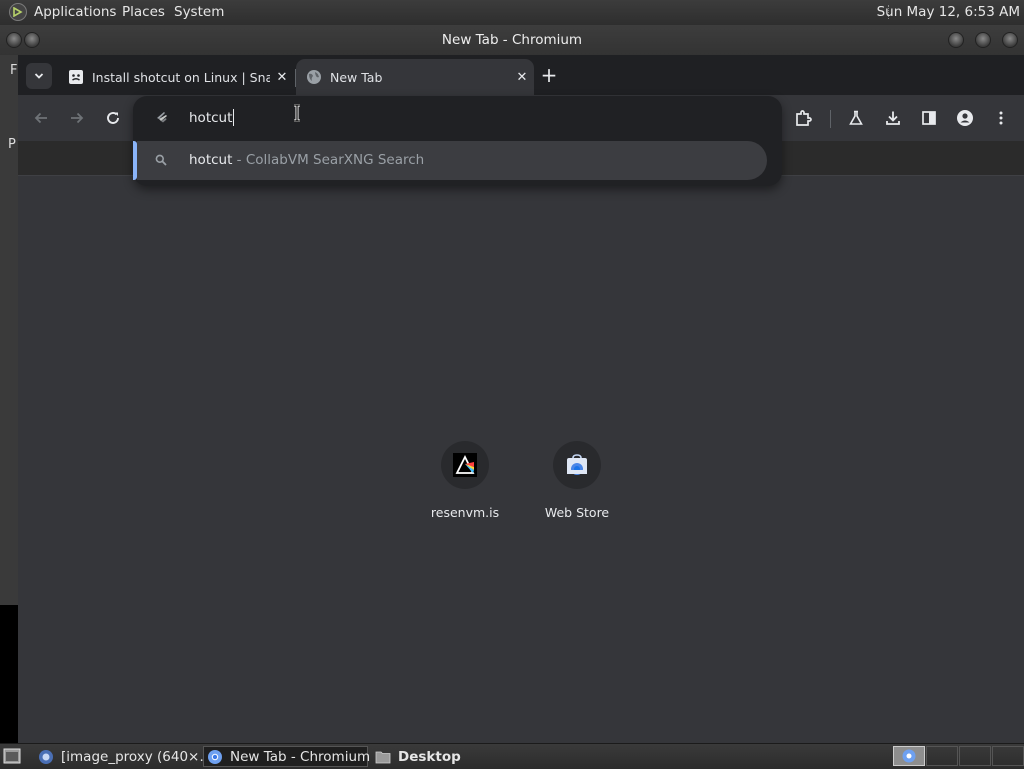 This screenshot has height=769, width=1024. I want to click on resenvm-icon, so click(465, 465).